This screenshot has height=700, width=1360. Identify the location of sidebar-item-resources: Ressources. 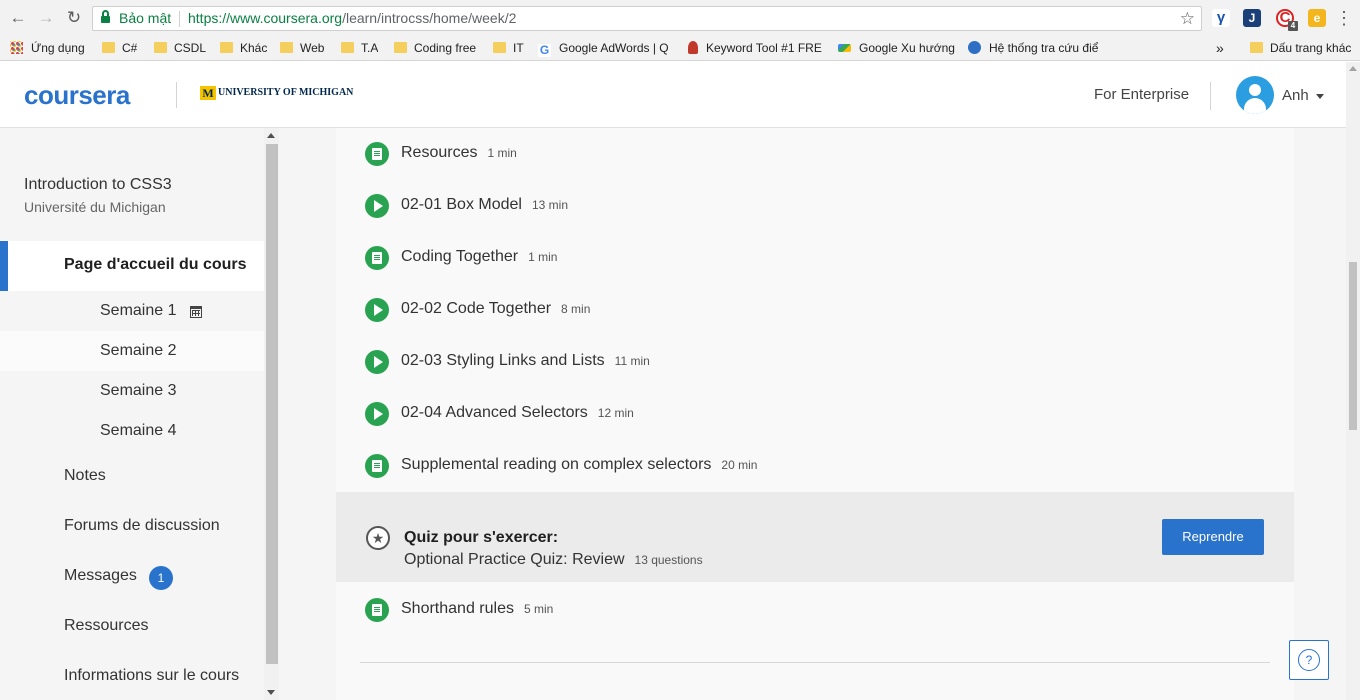
(106, 626).